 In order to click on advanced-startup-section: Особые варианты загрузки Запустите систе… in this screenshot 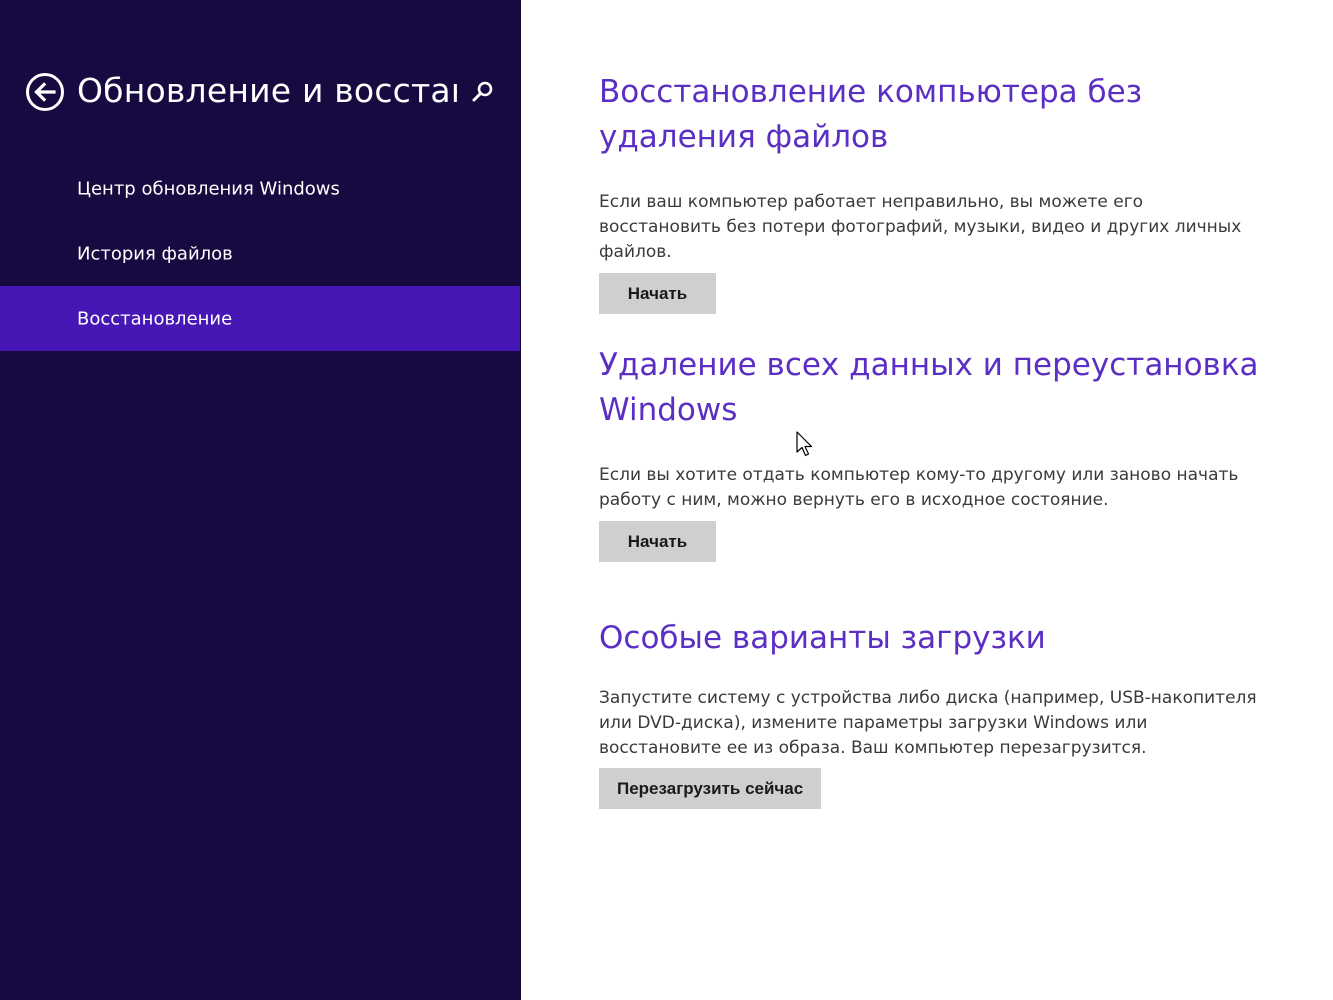, I will do `click(944, 712)`.